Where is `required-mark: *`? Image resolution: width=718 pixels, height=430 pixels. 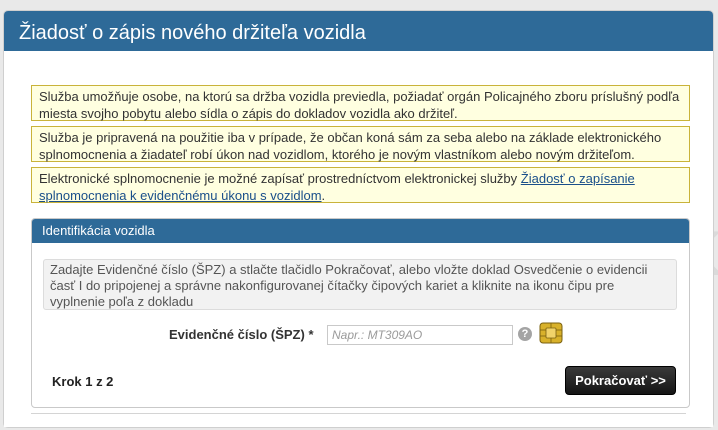 required-mark: * is located at coordinates (311, 334).